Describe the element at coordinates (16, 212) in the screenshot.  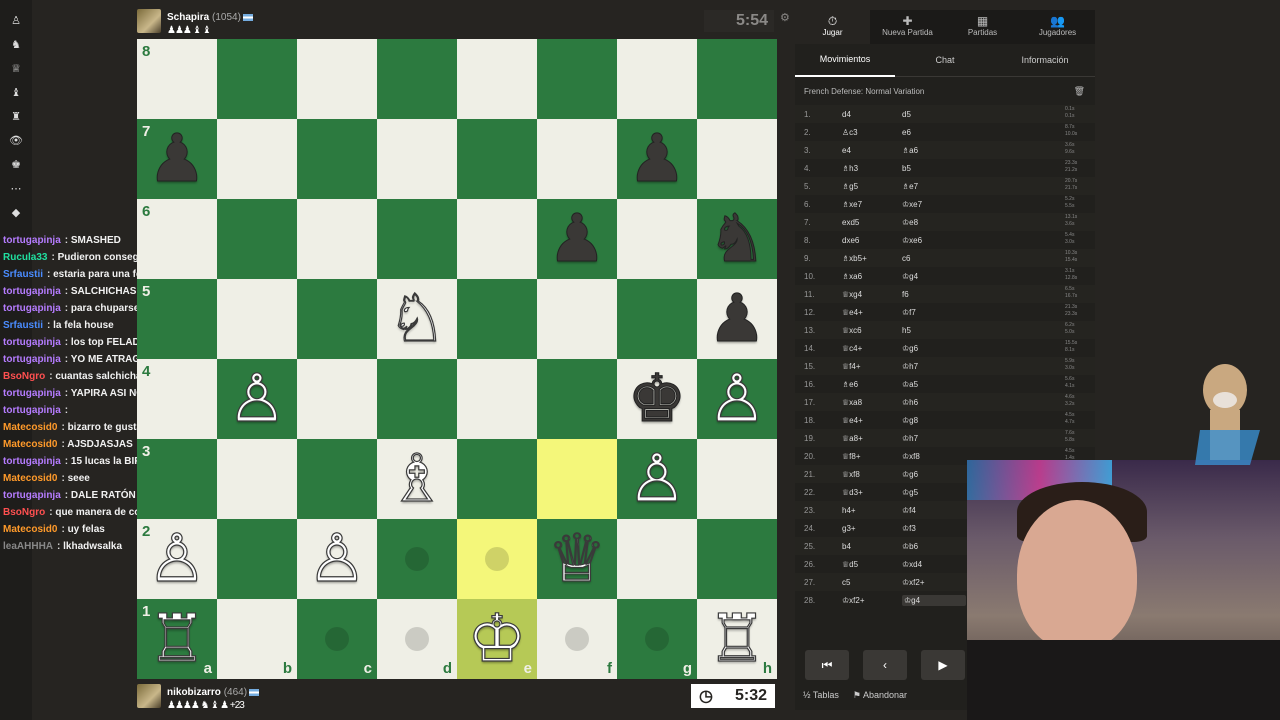
I see `rail-icon-8: ◆` at that location.